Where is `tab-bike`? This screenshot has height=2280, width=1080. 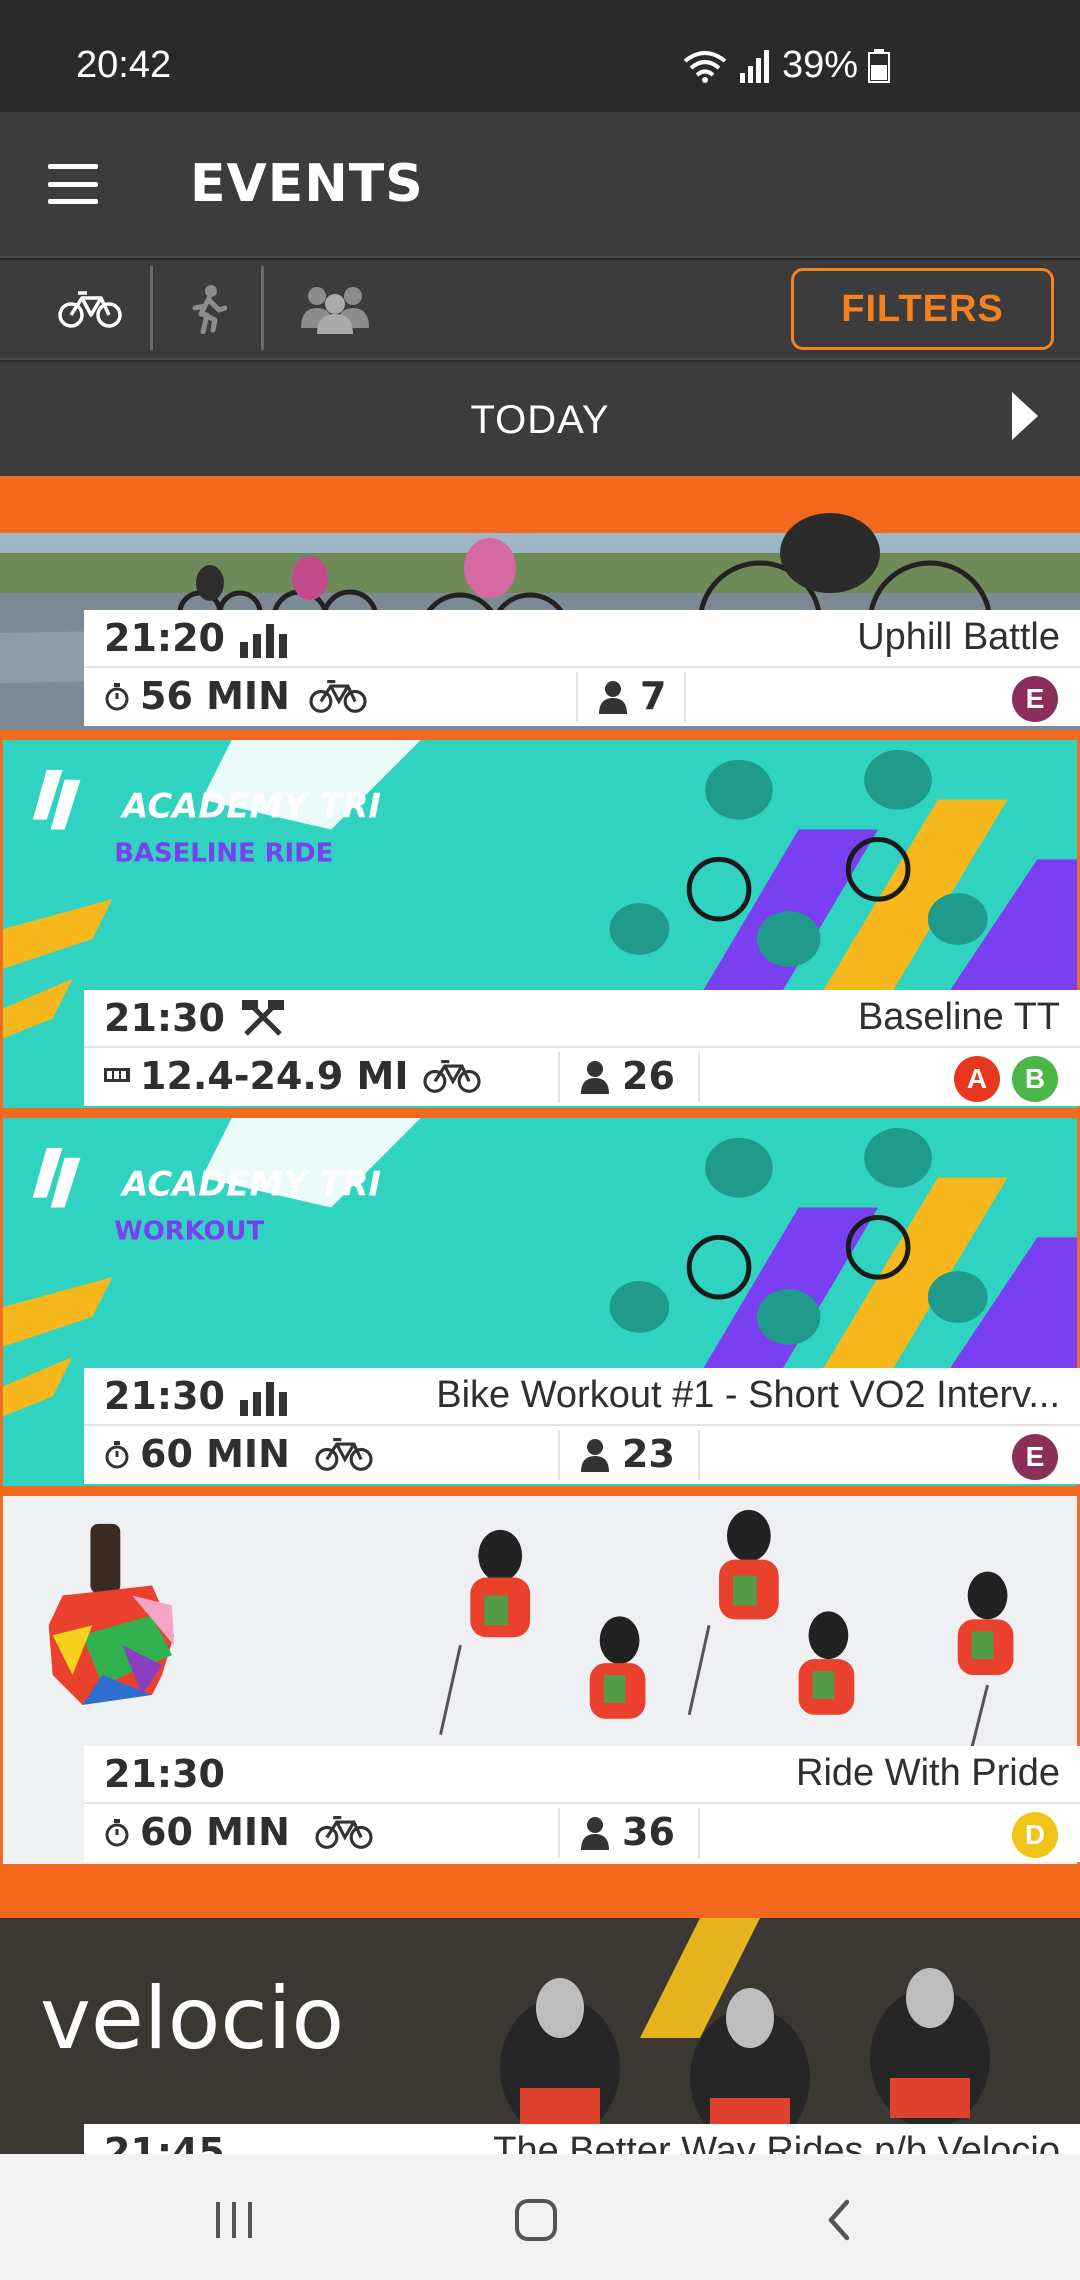 tab-bike is located at coordinates (90, 309).